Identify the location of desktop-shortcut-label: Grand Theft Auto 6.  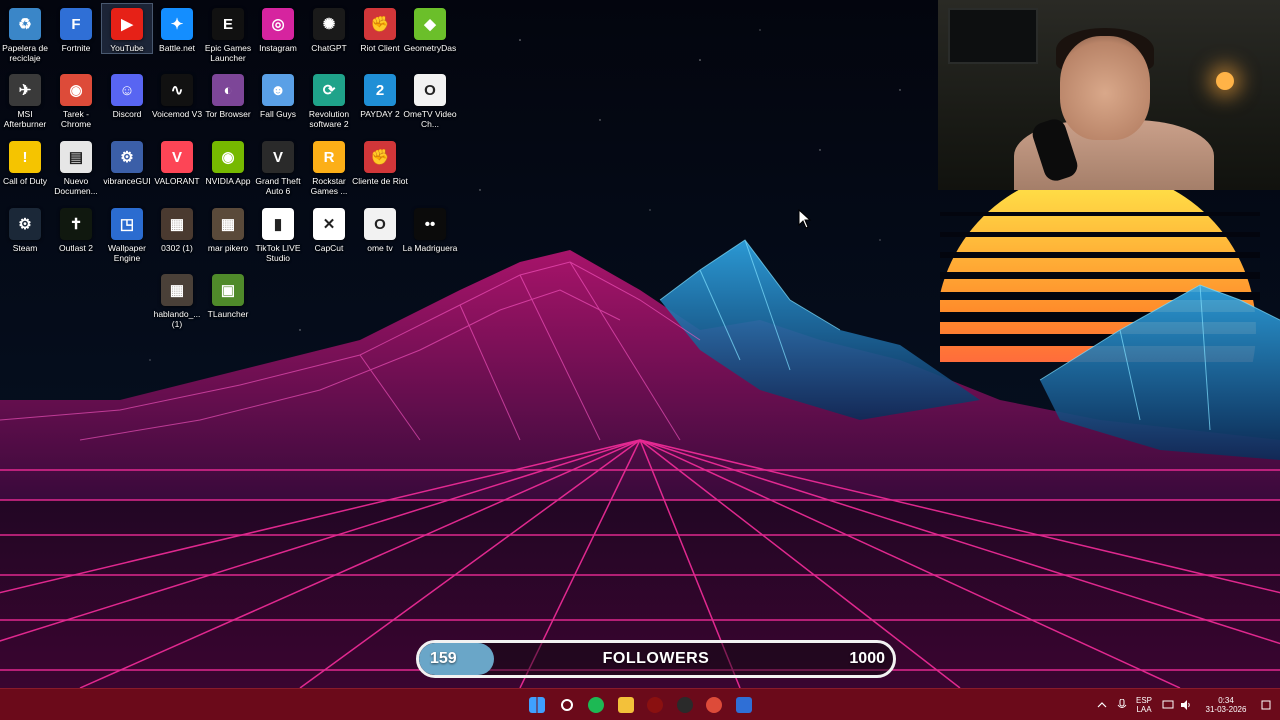
(278, 186).